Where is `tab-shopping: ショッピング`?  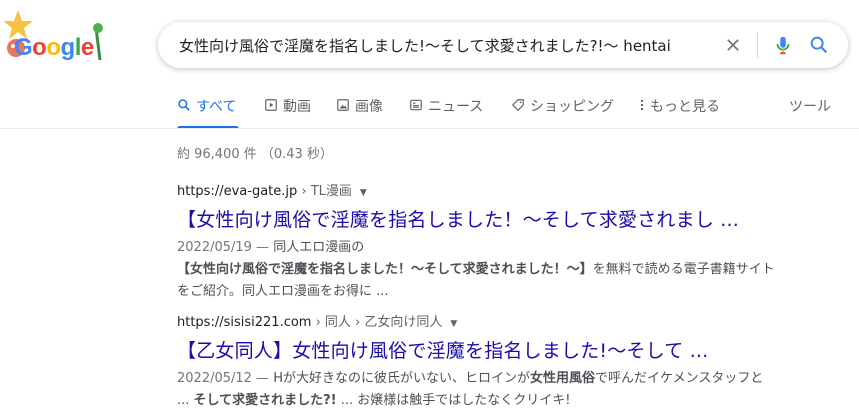 tab-shopping: ショッピング is located at coordinates (562, 112).